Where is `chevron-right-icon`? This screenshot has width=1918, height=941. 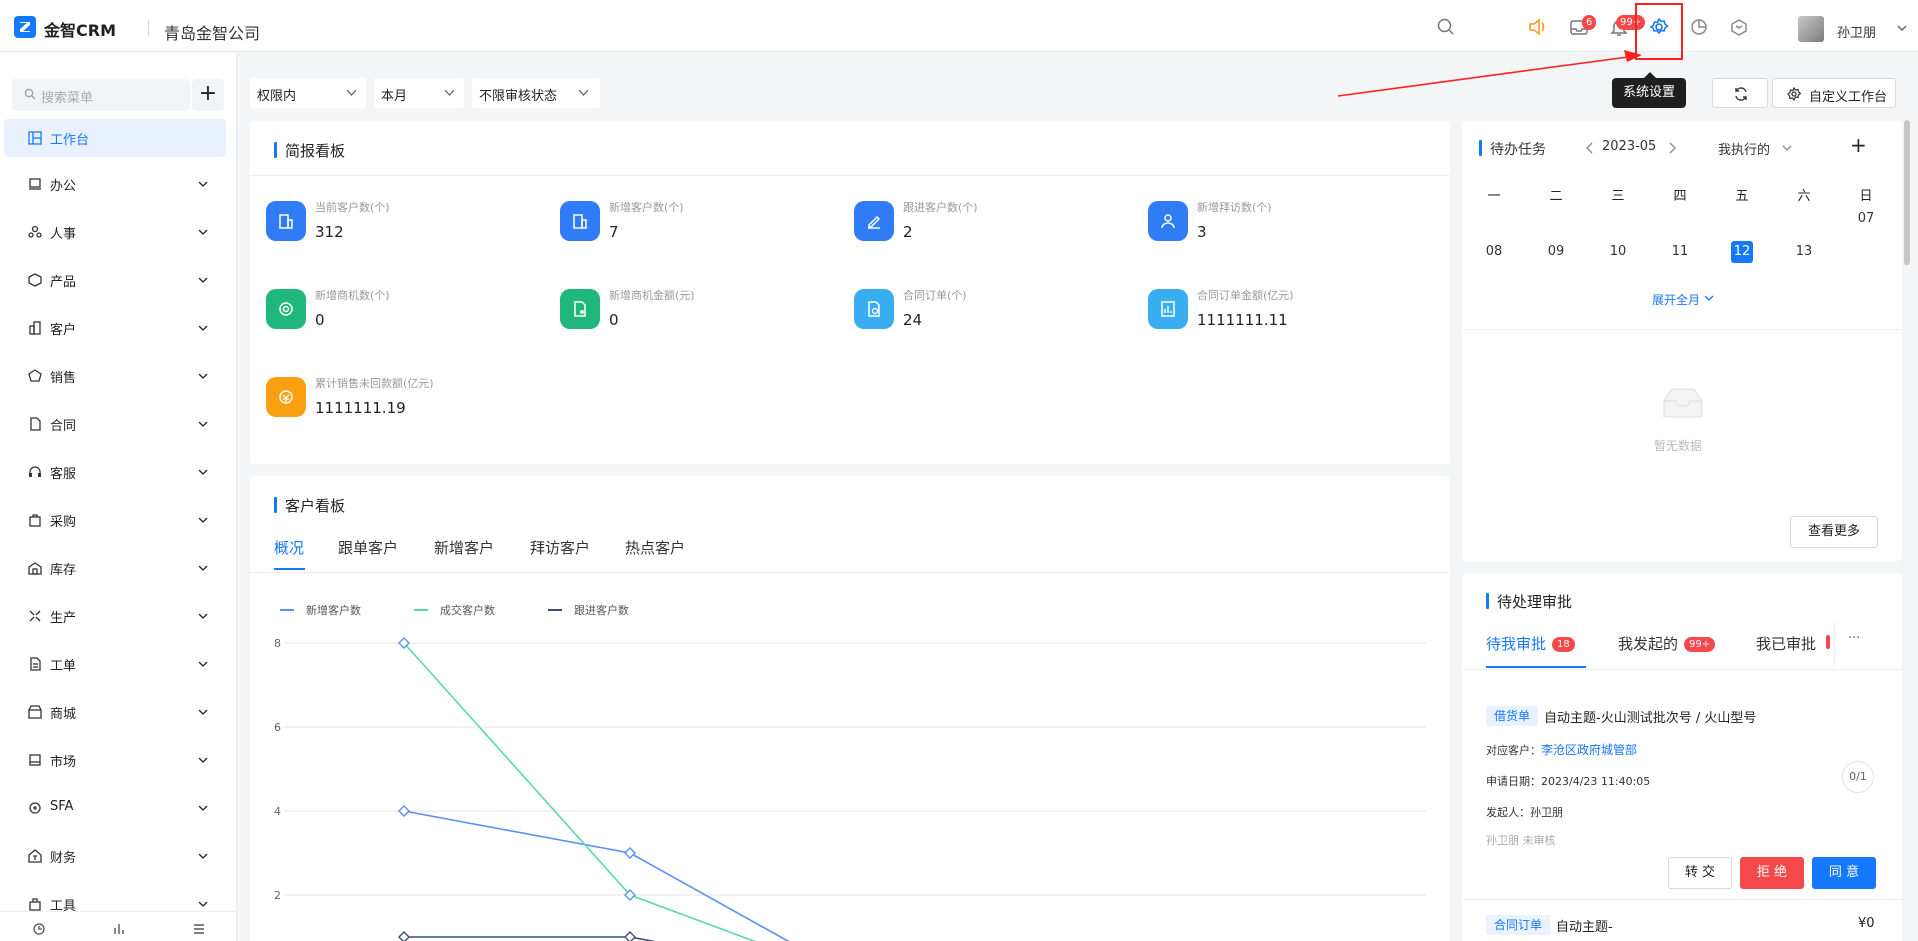 chevron-right-icon is located at coordinates (1672, 148).